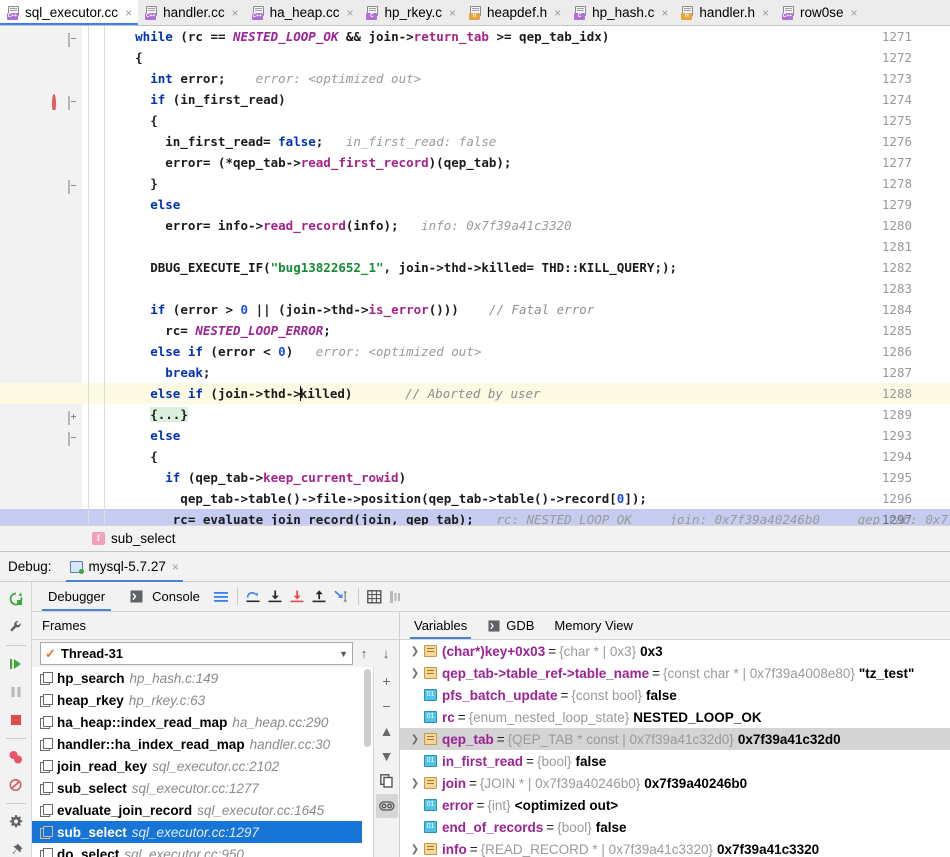 This screenshot has height=857, width=950. I want to click on editor-tab-handler-cc: C++ handler.cc ×, so click(191, 12).